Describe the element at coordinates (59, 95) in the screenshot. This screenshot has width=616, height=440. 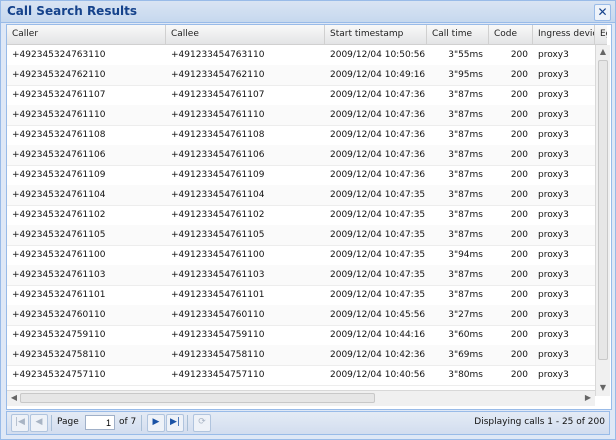
I see `caller-cell: +492345324761107` at that location.